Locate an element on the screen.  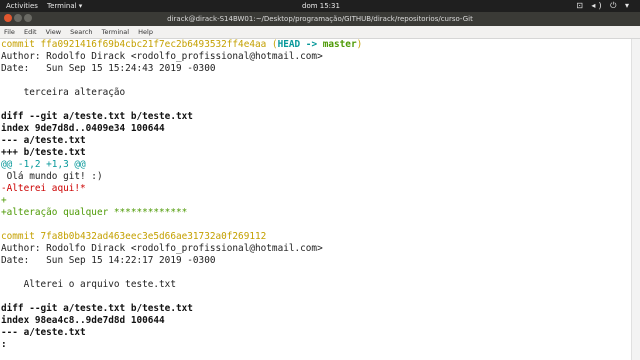
diff-context: Olá mundo git! :) is located at coordinates (52, 176).